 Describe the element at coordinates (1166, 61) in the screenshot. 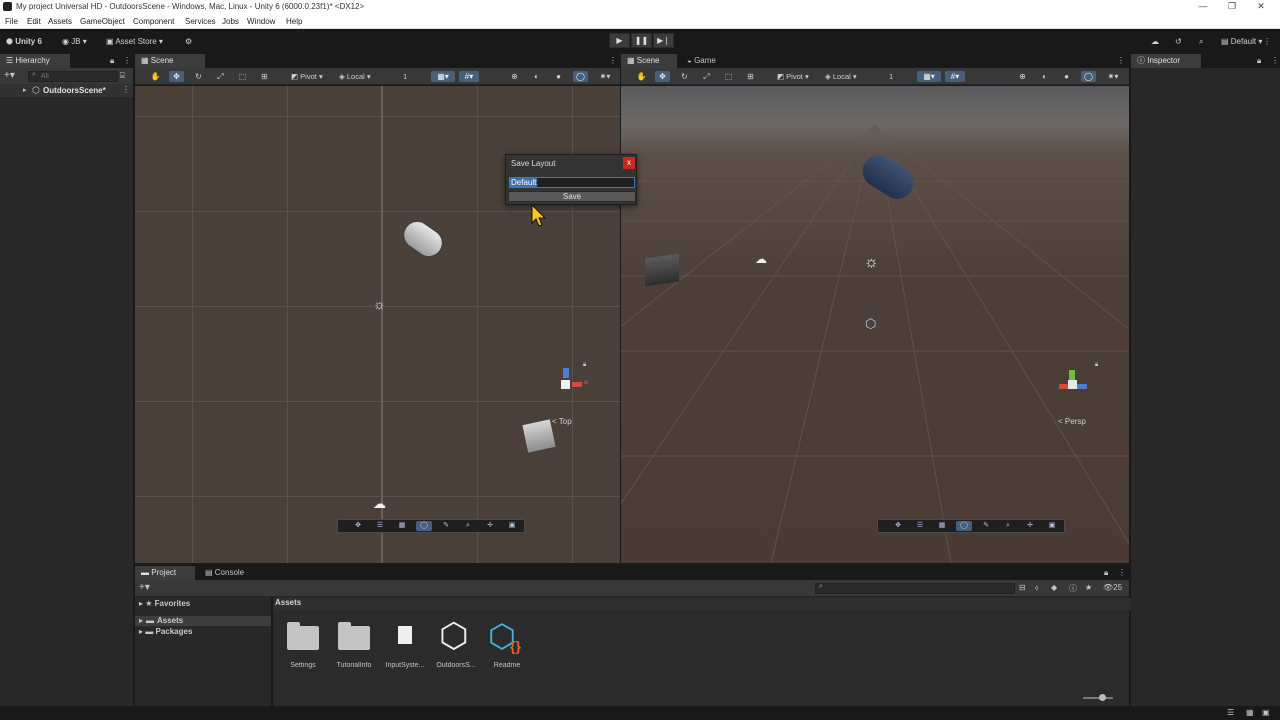

I see `tab-inspector: ⓘ Inspector` at that location.